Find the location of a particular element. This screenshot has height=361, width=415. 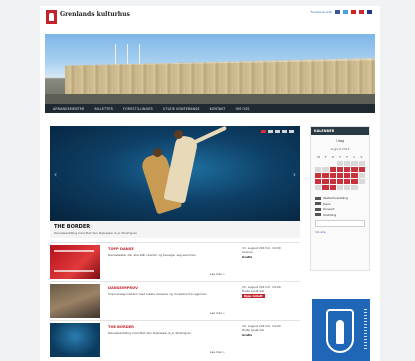

slider-title: THE BORDER is located at coordinates (72, 227).